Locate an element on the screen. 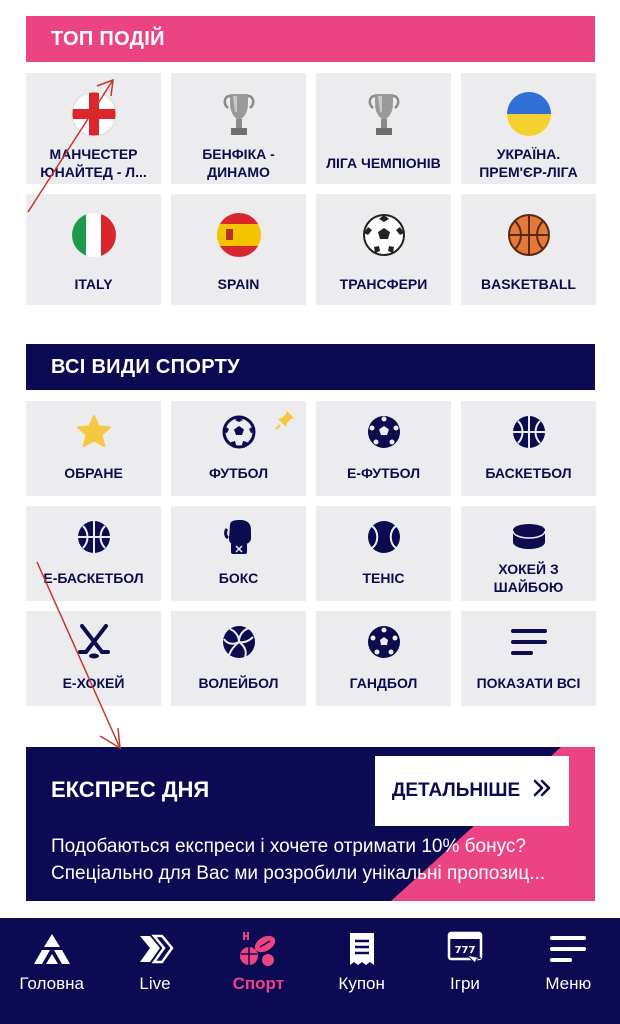 This screenshot has width=620, height=1024. boxing-glove-icon is located at coordinates (239, 537).